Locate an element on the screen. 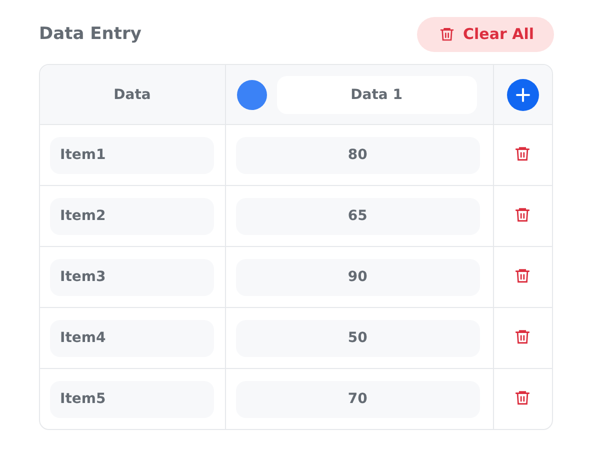 Image resolution: width=592 pixels, height=452 pixels. series-name-field: Data 1 is located at coordinates (376, 95).